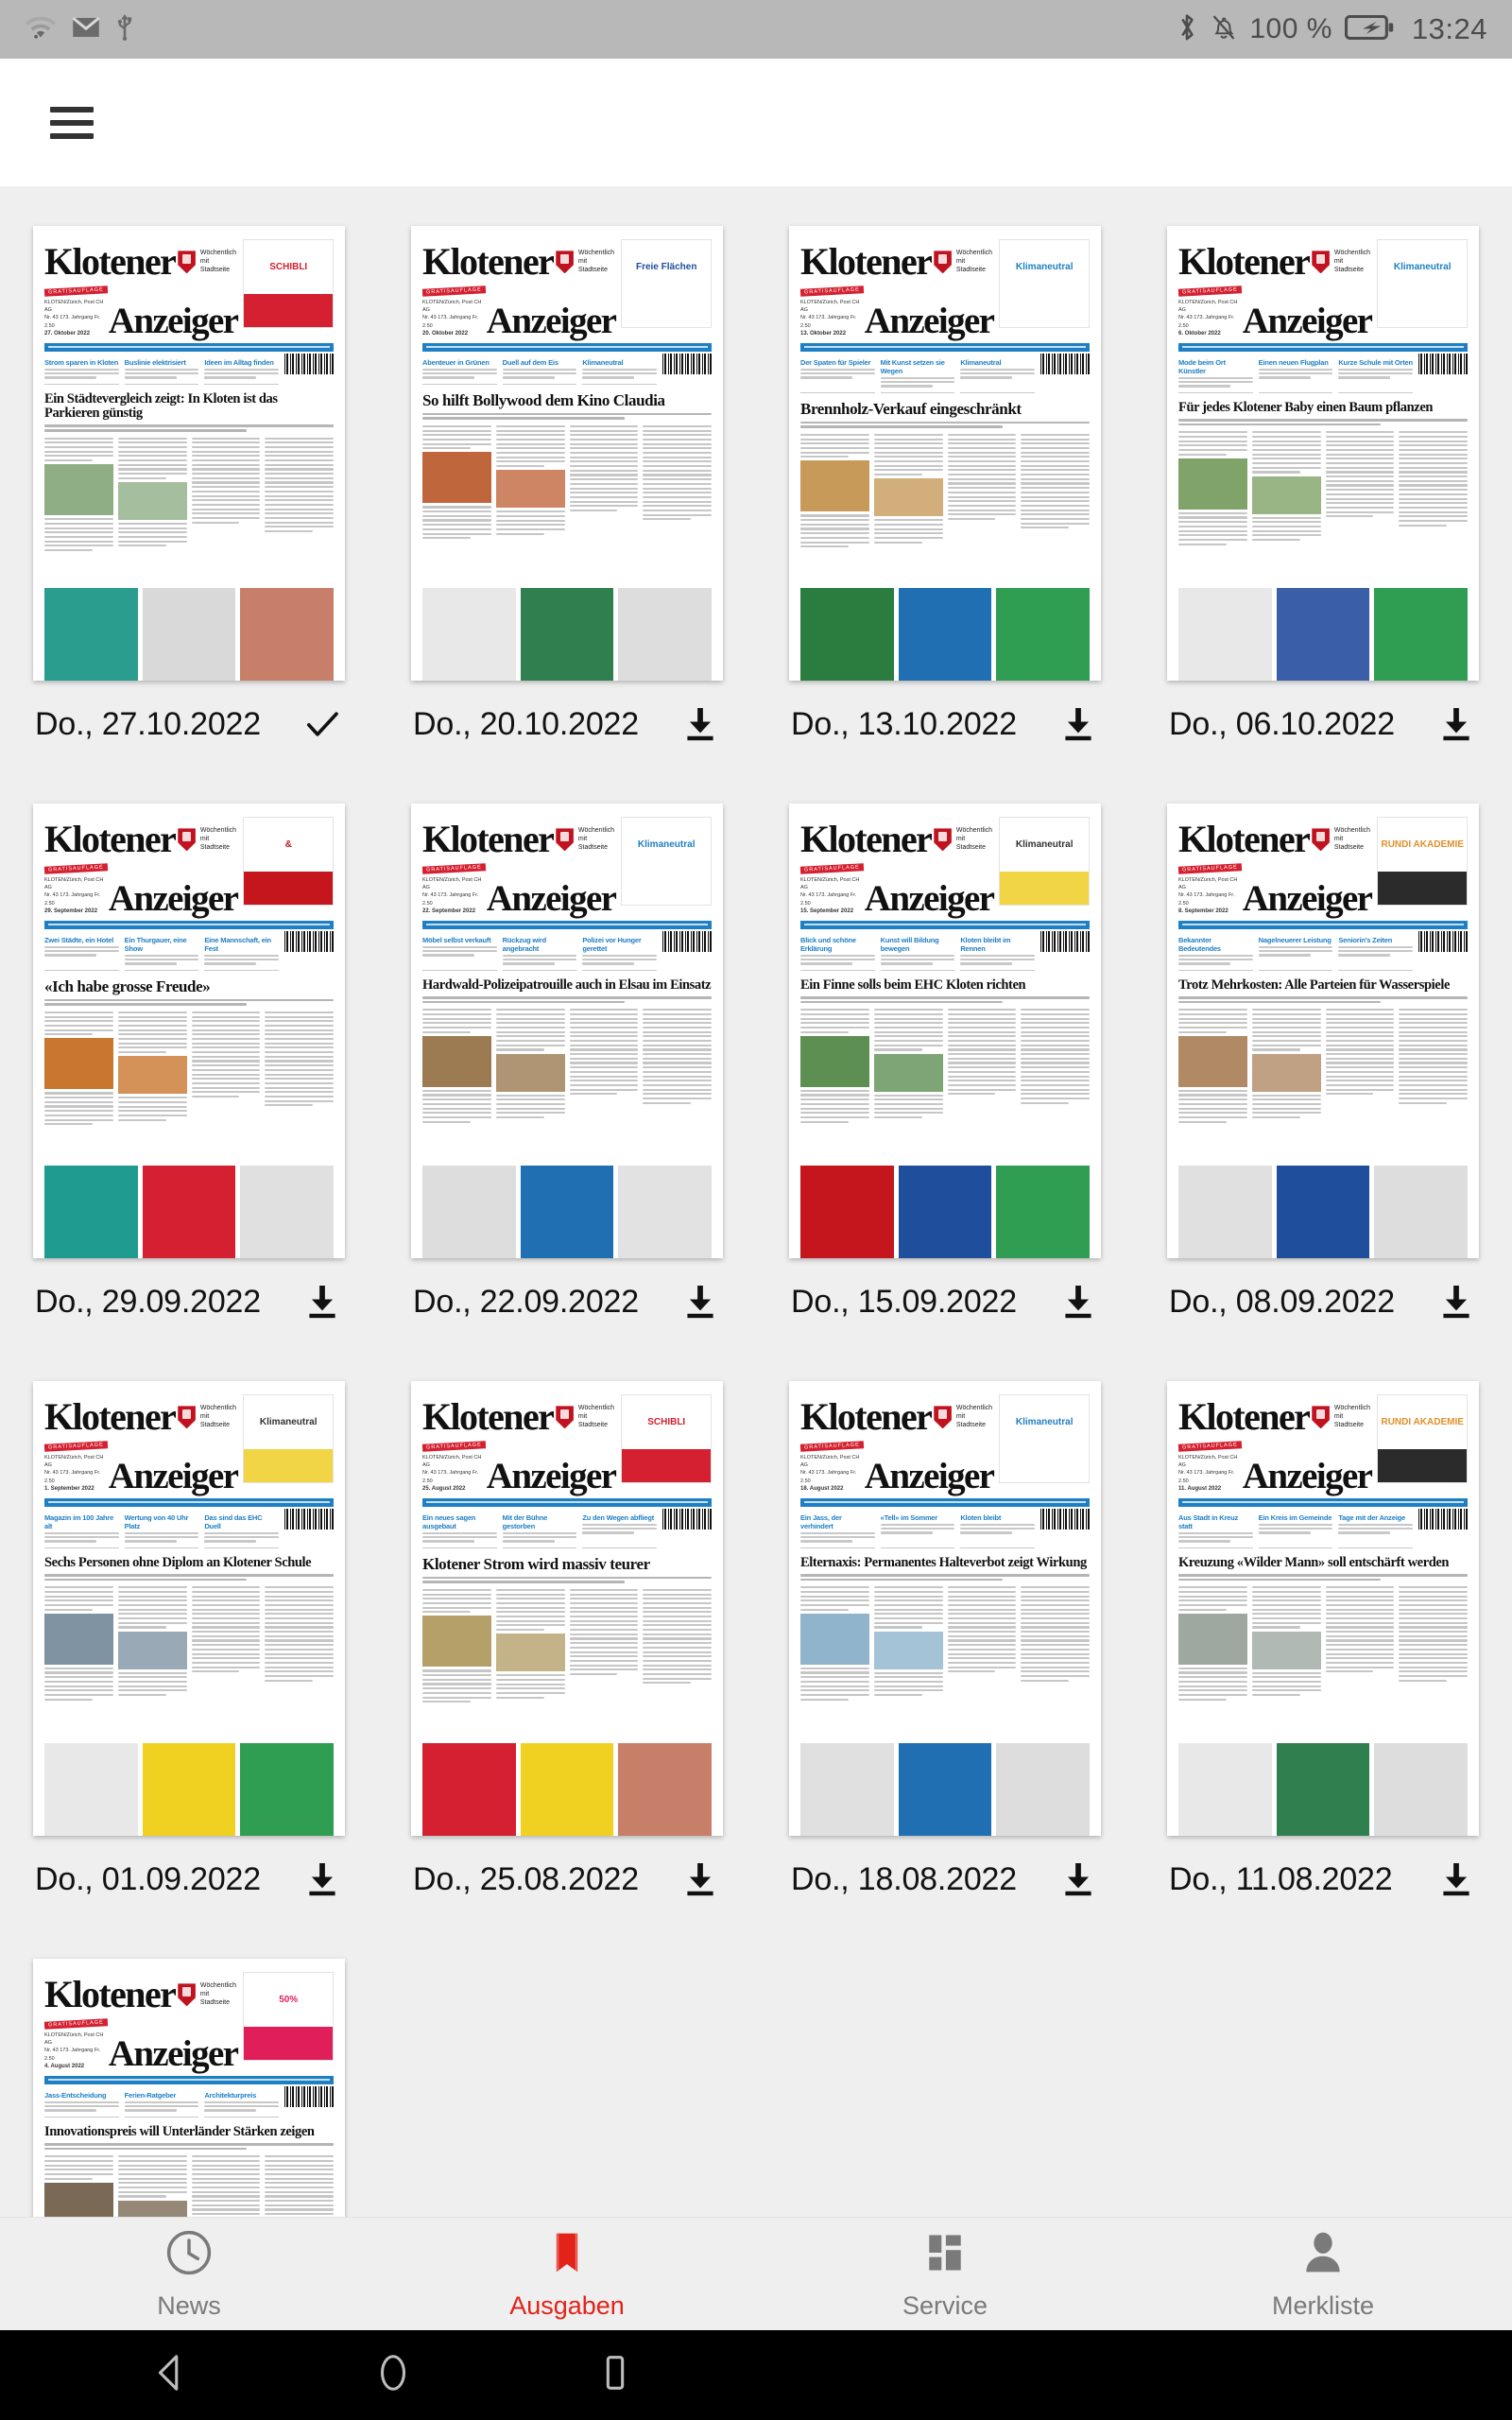 This screenshot has width=1512, height=2420. I want to click on issue-date-label: Do., 13.10.2022, so click(904, 723).